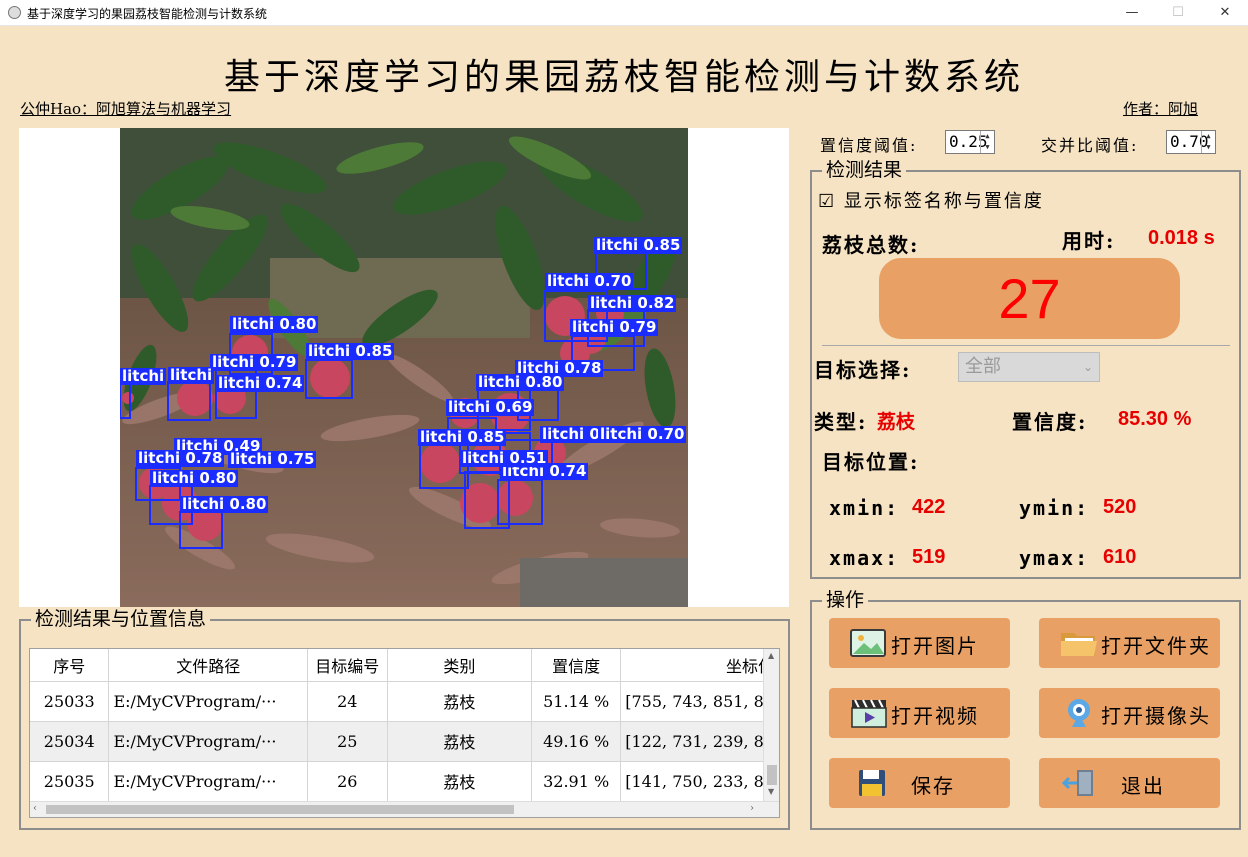 This screenshot has height=857, width=1248. Describe the element at coordinates (14, 12) in the screenshot. I see `app-icon` at that location.